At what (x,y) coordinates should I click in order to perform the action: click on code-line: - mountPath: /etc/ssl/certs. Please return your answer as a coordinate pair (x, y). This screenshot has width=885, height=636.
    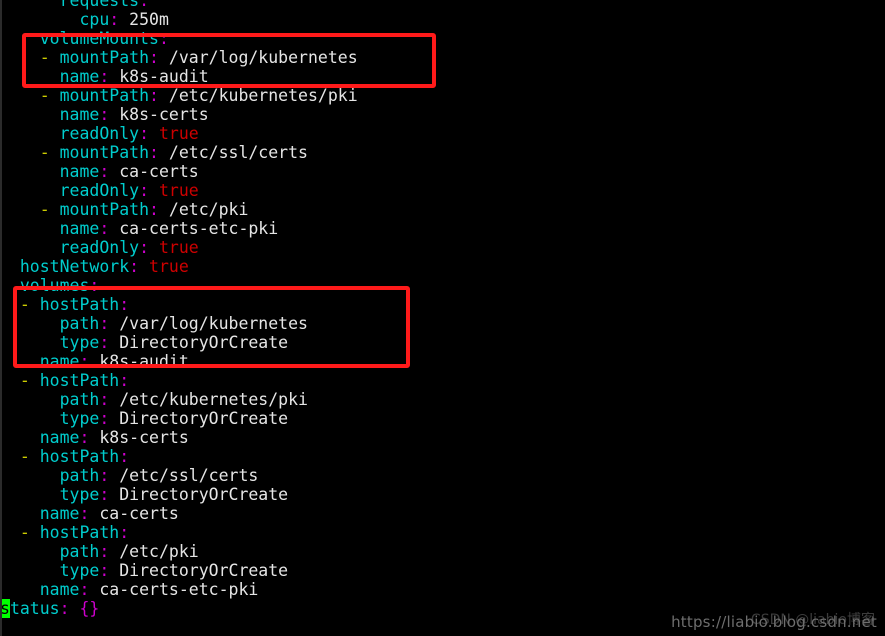
    Looking at the image, I should click on (442, 152).